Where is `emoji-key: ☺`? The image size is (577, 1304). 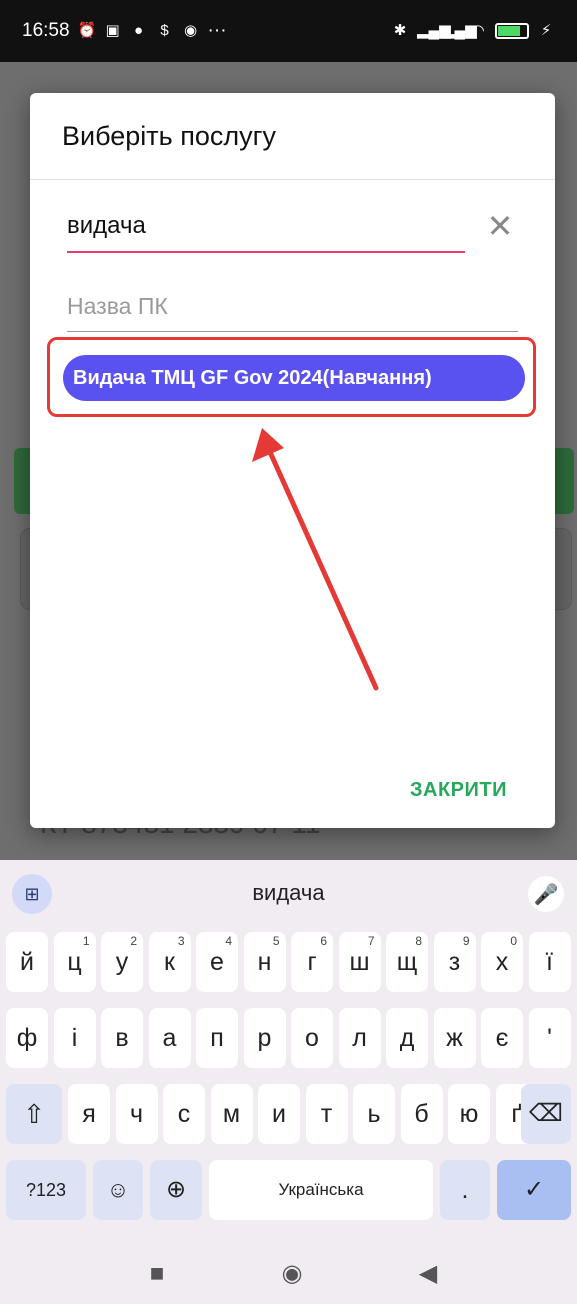 emoji-key: ☺ is located at coordinates (118, 1190).